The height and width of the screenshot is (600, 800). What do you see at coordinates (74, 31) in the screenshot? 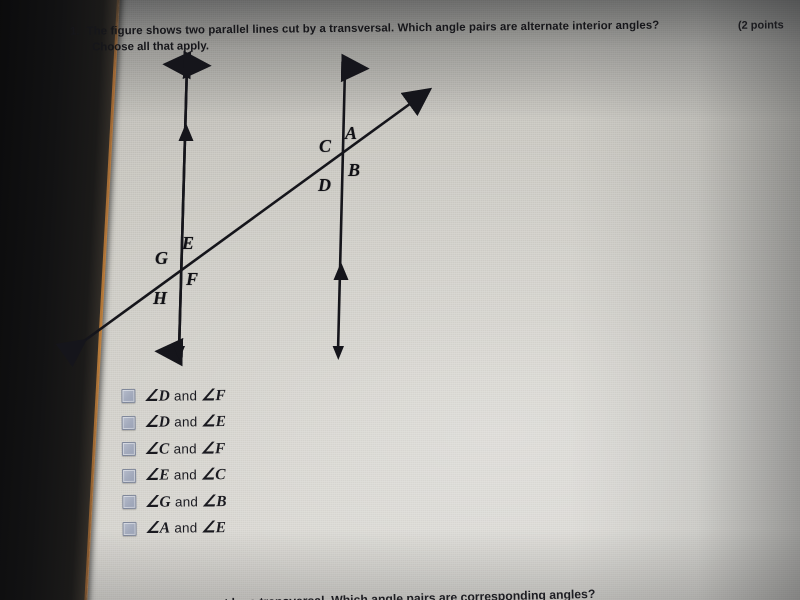
I see `question-number: 1.` at bounding box center [74, 31].